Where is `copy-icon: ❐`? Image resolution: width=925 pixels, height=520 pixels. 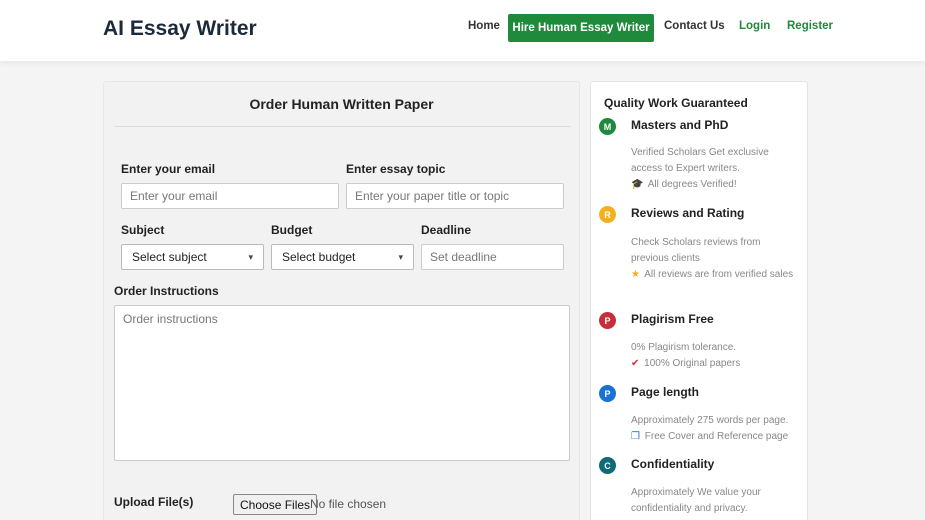 copy-icon: ❐ is located at coordinates (635, 436).